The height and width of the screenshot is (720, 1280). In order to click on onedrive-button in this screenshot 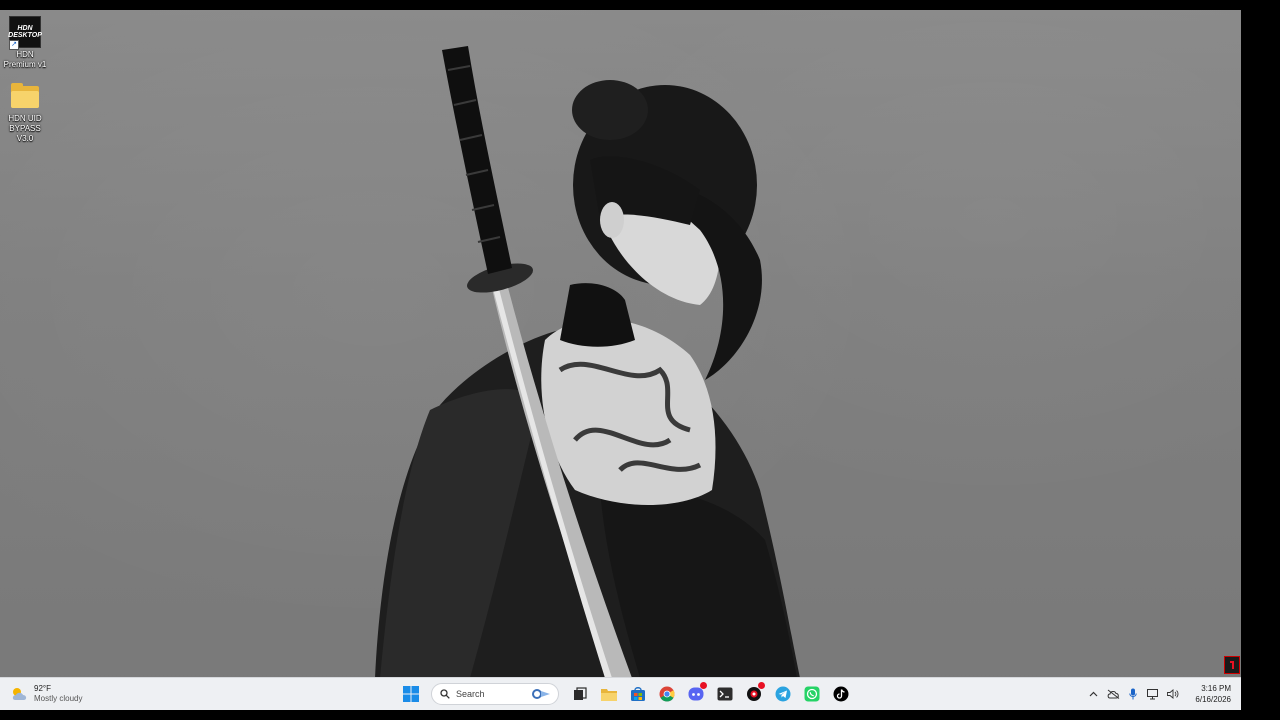, I will do `click(1113, 694)`.